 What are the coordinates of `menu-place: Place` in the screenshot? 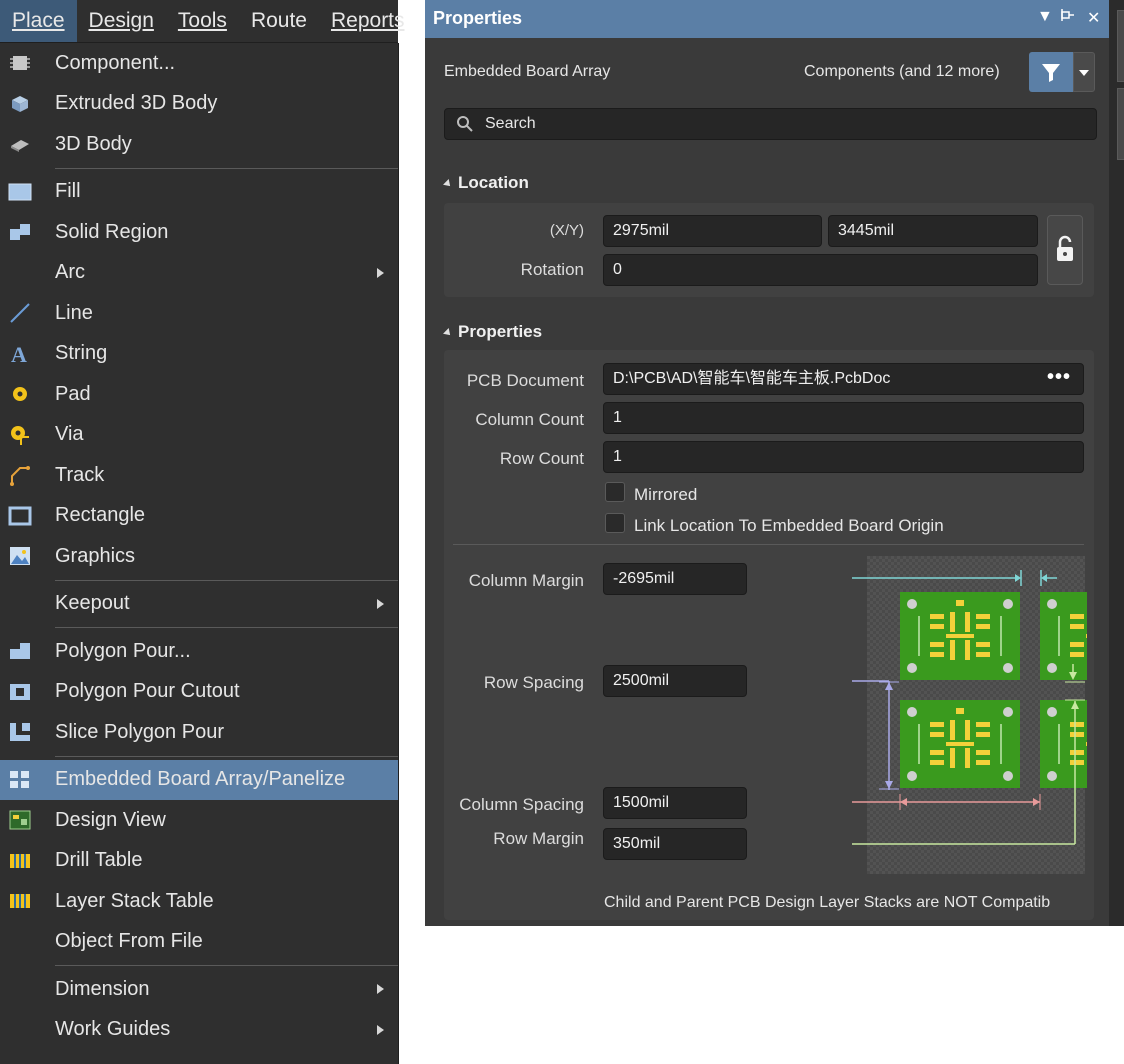 It's located at (38, 21).